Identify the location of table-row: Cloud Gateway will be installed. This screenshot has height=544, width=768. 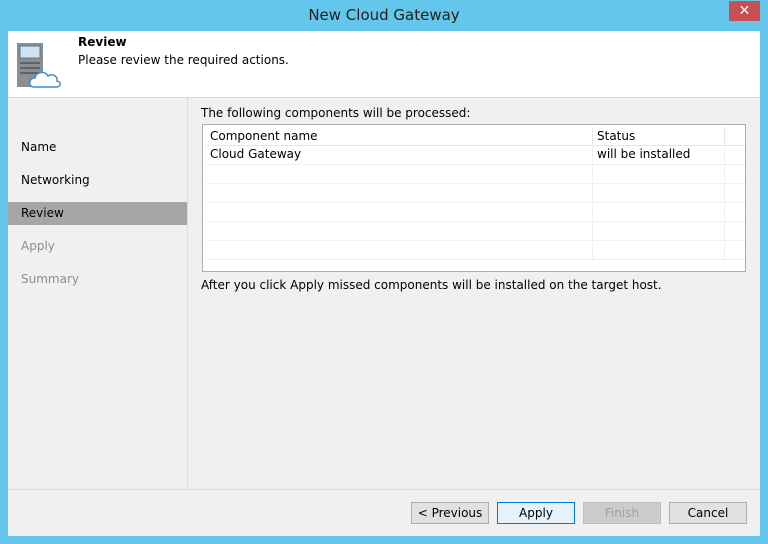
(475, 155).